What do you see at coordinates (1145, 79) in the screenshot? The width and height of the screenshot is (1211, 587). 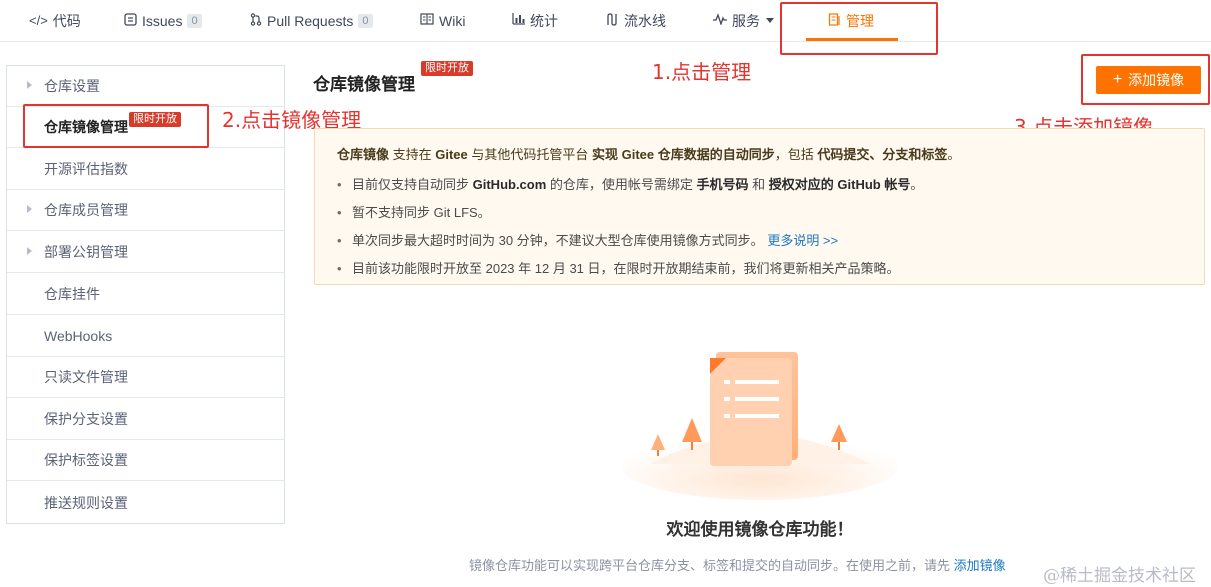 I see `annotation-box-add` at bounding box center [1145, 79].